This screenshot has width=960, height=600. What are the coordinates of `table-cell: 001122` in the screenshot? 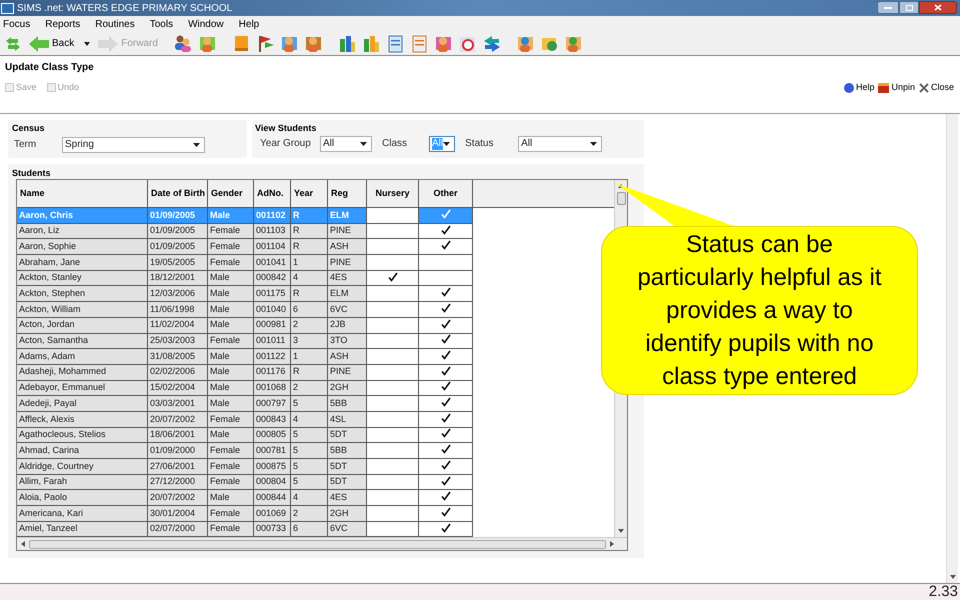 It's located at (272, 357).